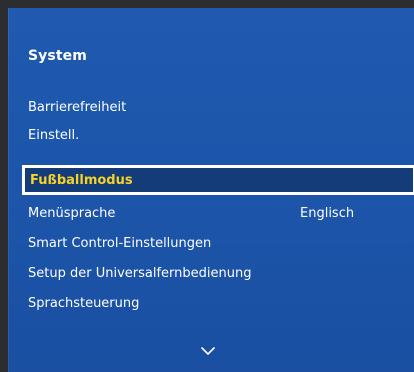 The height and width of the screenshot is (372, 414). Describe the element at coordinates (327, 213) in the screenshot. I see `menu-item-value: Englisch` at that location.